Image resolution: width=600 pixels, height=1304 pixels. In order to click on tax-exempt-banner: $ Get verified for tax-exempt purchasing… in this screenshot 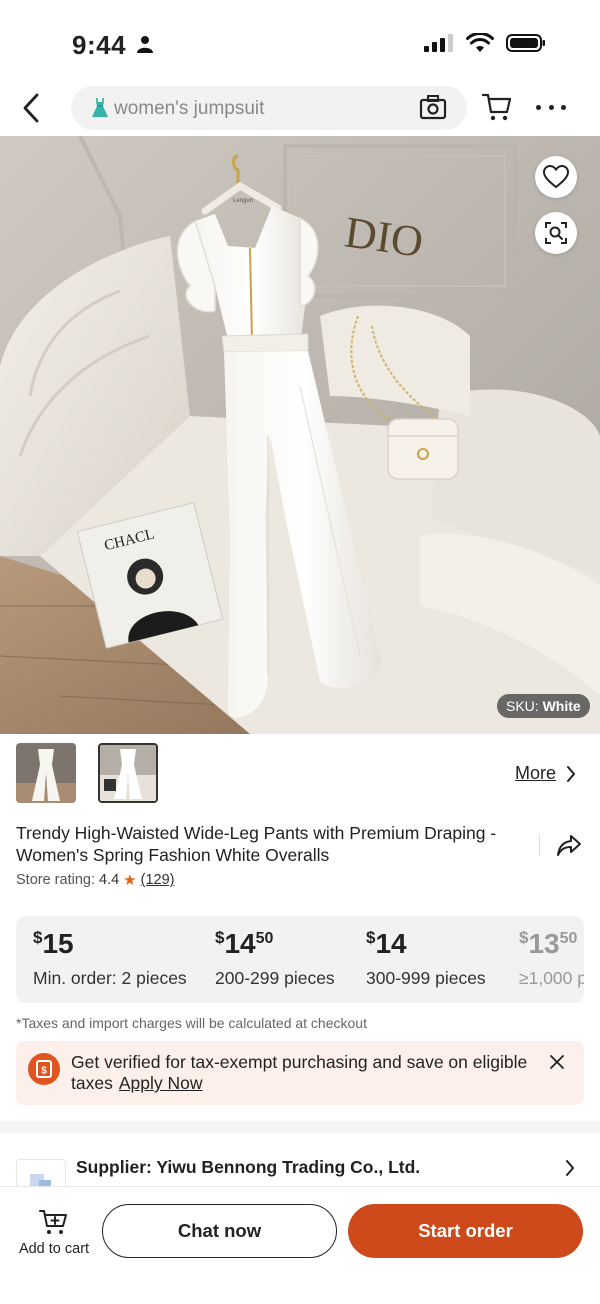, I will do `click(300, 1073)`.